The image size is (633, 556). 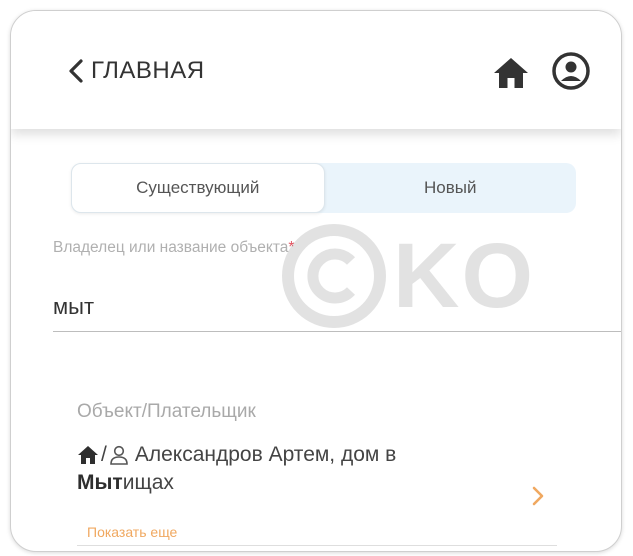 What do you see at coordinates (538, 496) in the screenshot?
I see `chevron-right-icon` at bounding box center [538, 496].